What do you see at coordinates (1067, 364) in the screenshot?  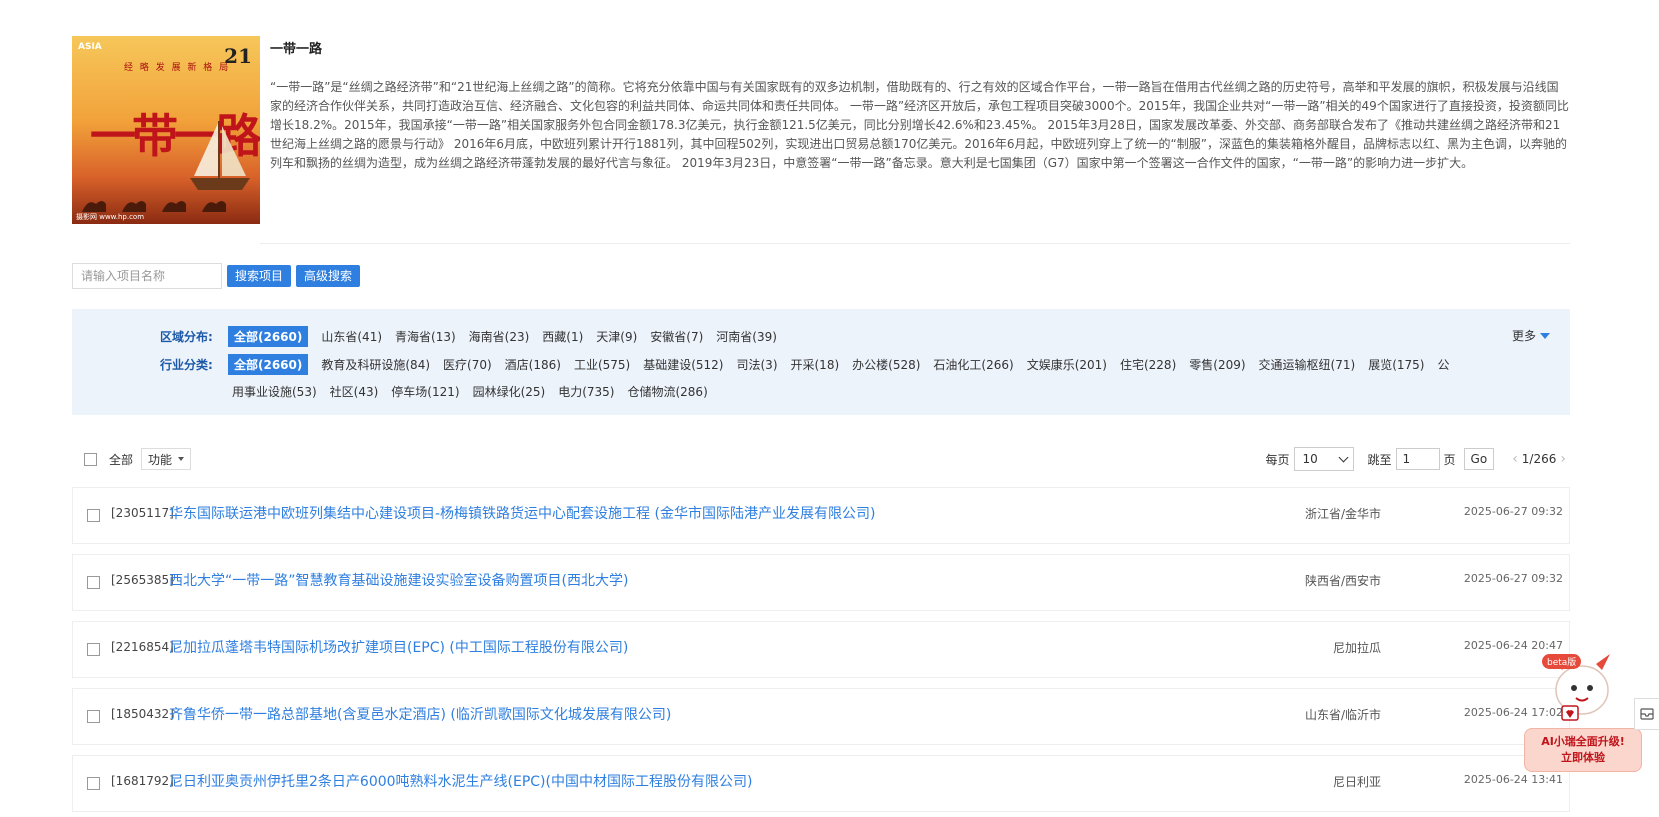 I see `industry-chip: 文娱康乐(201)` at bounding box center [1067, 364].